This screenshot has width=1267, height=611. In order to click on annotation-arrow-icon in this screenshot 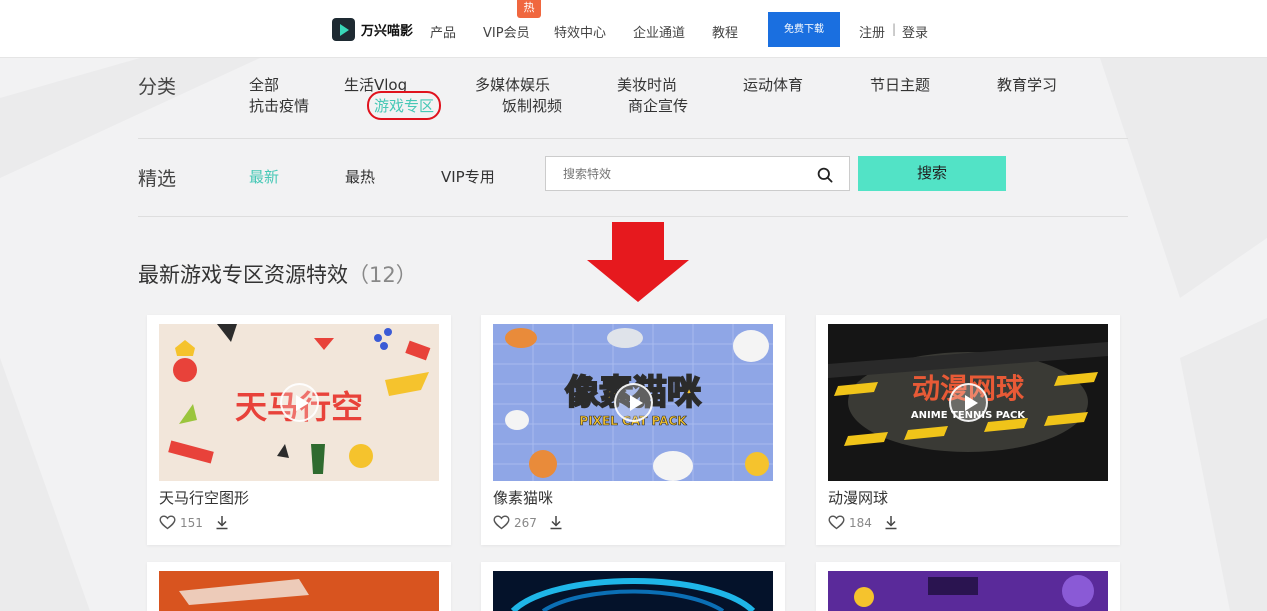, I will do `click(638, 262)`.